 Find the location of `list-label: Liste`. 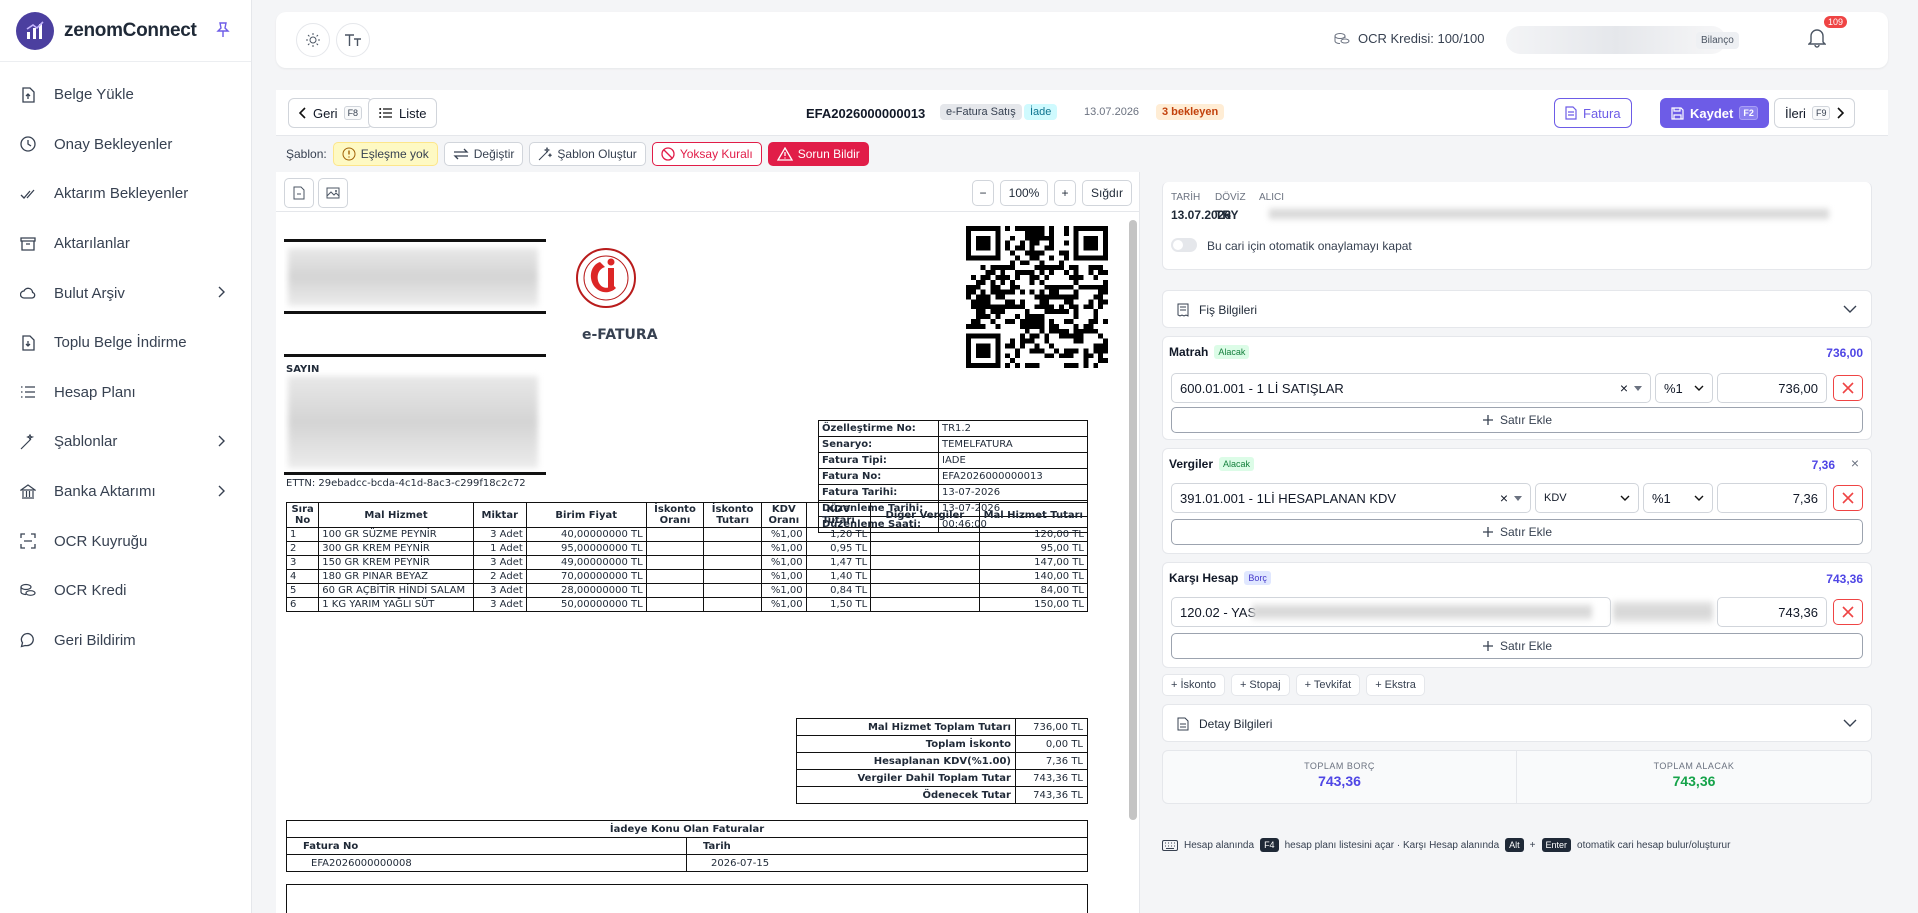

list-label: Liste is located at coordinates (413, 113).